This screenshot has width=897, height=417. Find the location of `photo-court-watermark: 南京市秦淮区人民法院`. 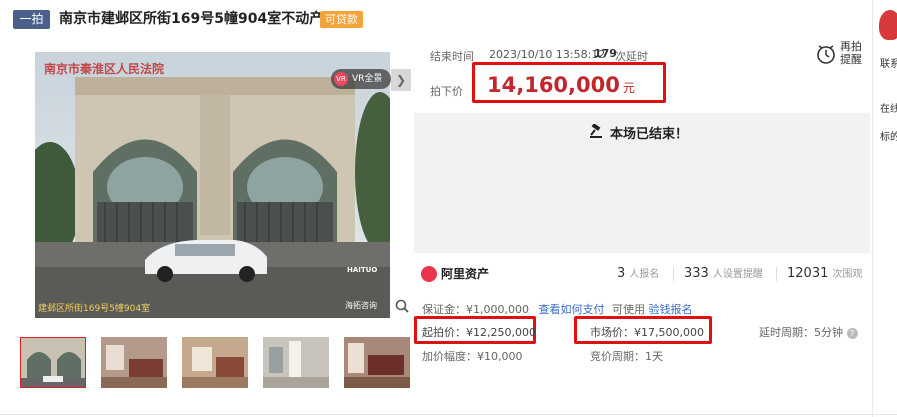

photo-court-watermark: 南京市秦淮区人民法院 is located at coordinates (104, 69).